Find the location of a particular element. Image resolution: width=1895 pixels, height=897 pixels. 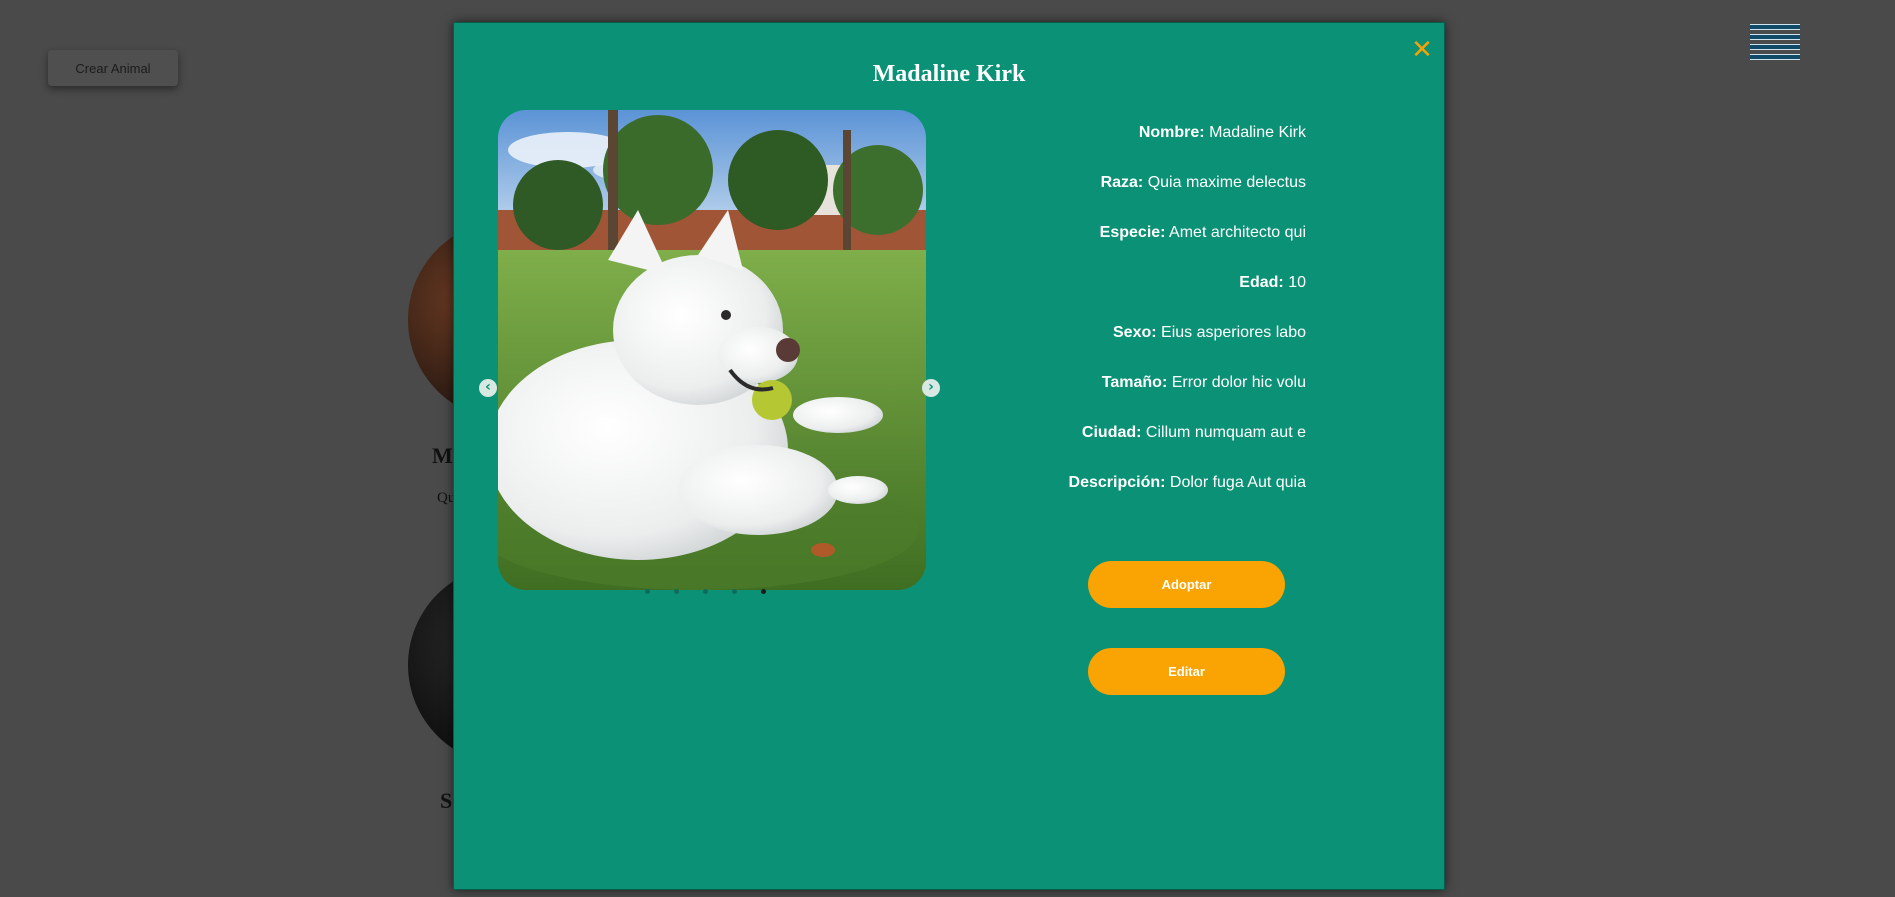

detail-descripcion: Descripción: Dolor fuga Aut quia is located at coordinates (1187, 482).